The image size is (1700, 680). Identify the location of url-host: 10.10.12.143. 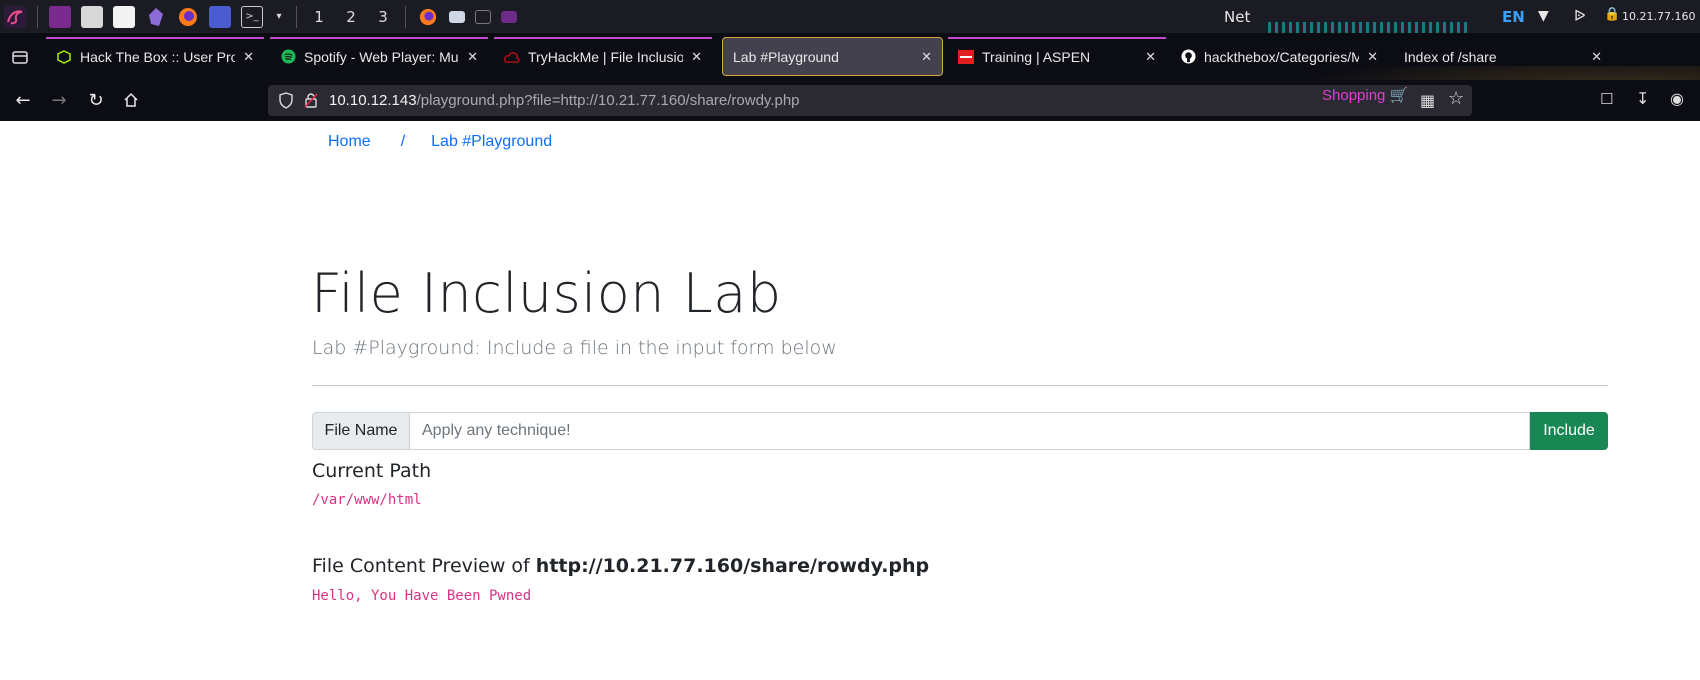
(373, 100).